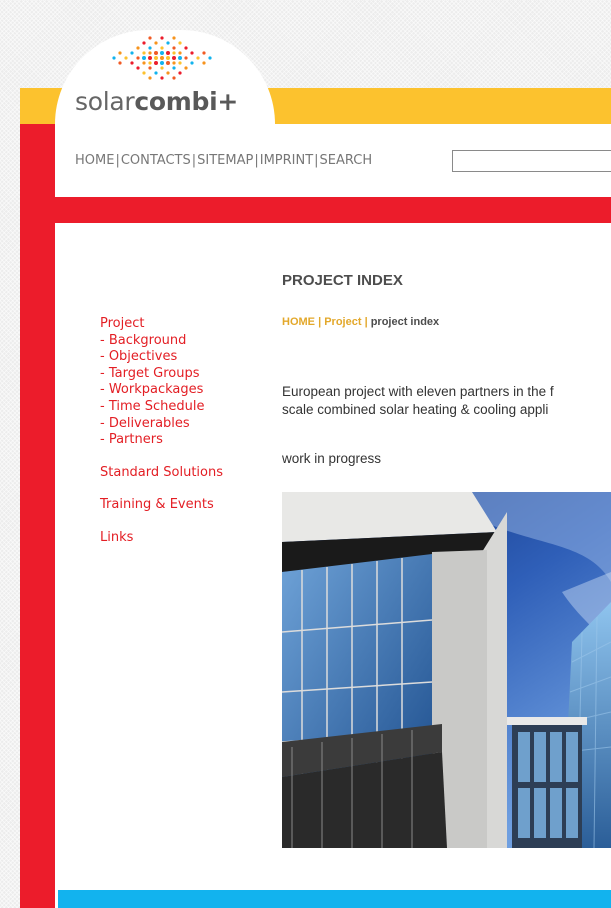  Describe the element at coordinates (346, 160) in the screenshot. I see `nav-search: SEARCH` at that location.